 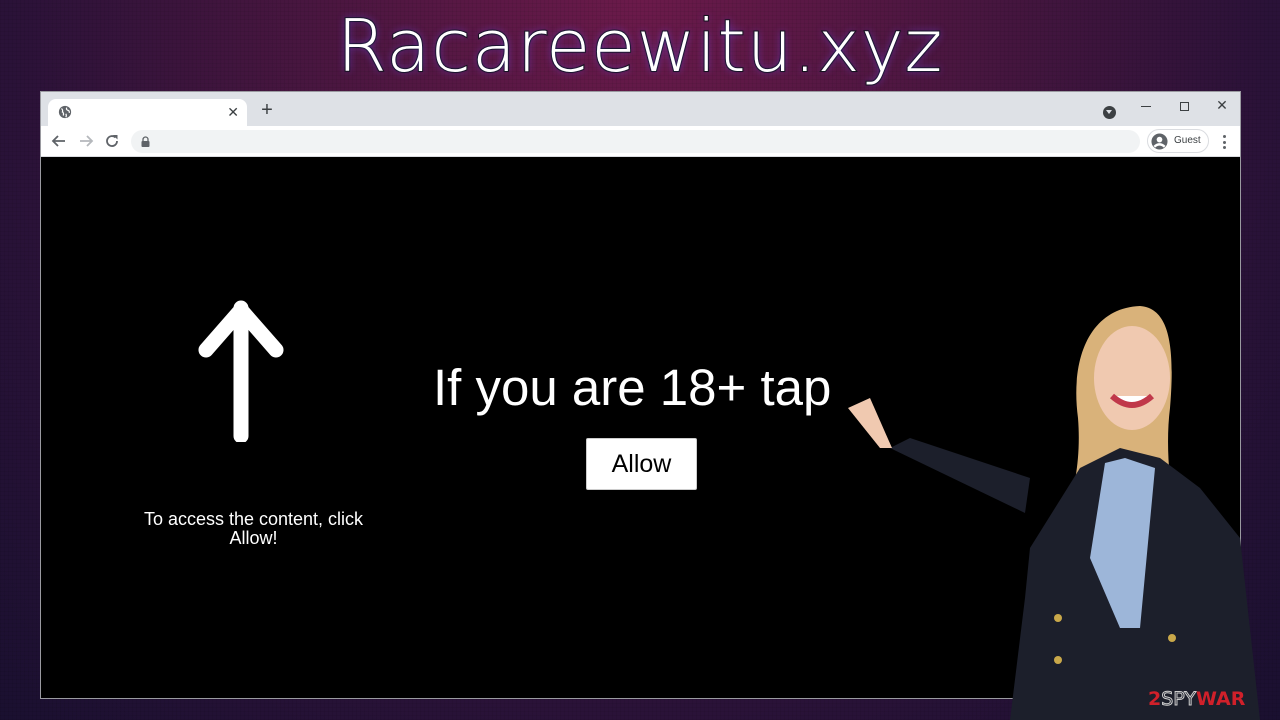 I want to click on account-avatar-icon, so click(x=1159, y=141).